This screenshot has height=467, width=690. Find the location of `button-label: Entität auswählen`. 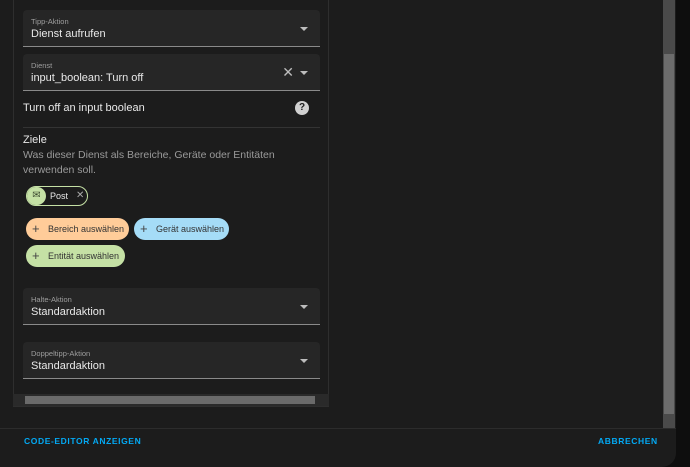

button-label: Entität auswählen is located at coordinates (84, 256).